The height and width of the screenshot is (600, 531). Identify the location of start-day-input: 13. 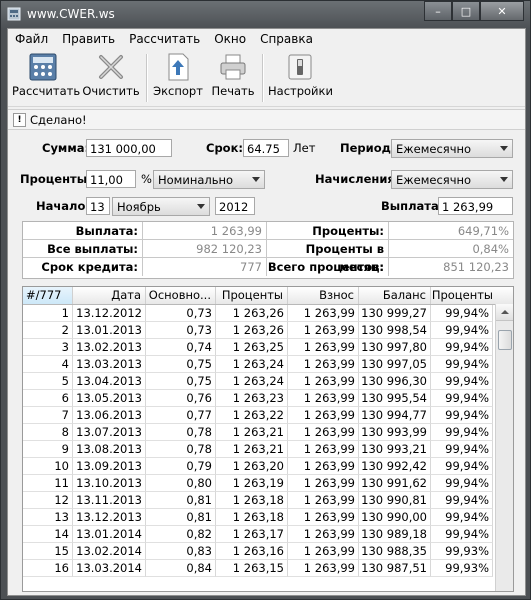
(98, 206).